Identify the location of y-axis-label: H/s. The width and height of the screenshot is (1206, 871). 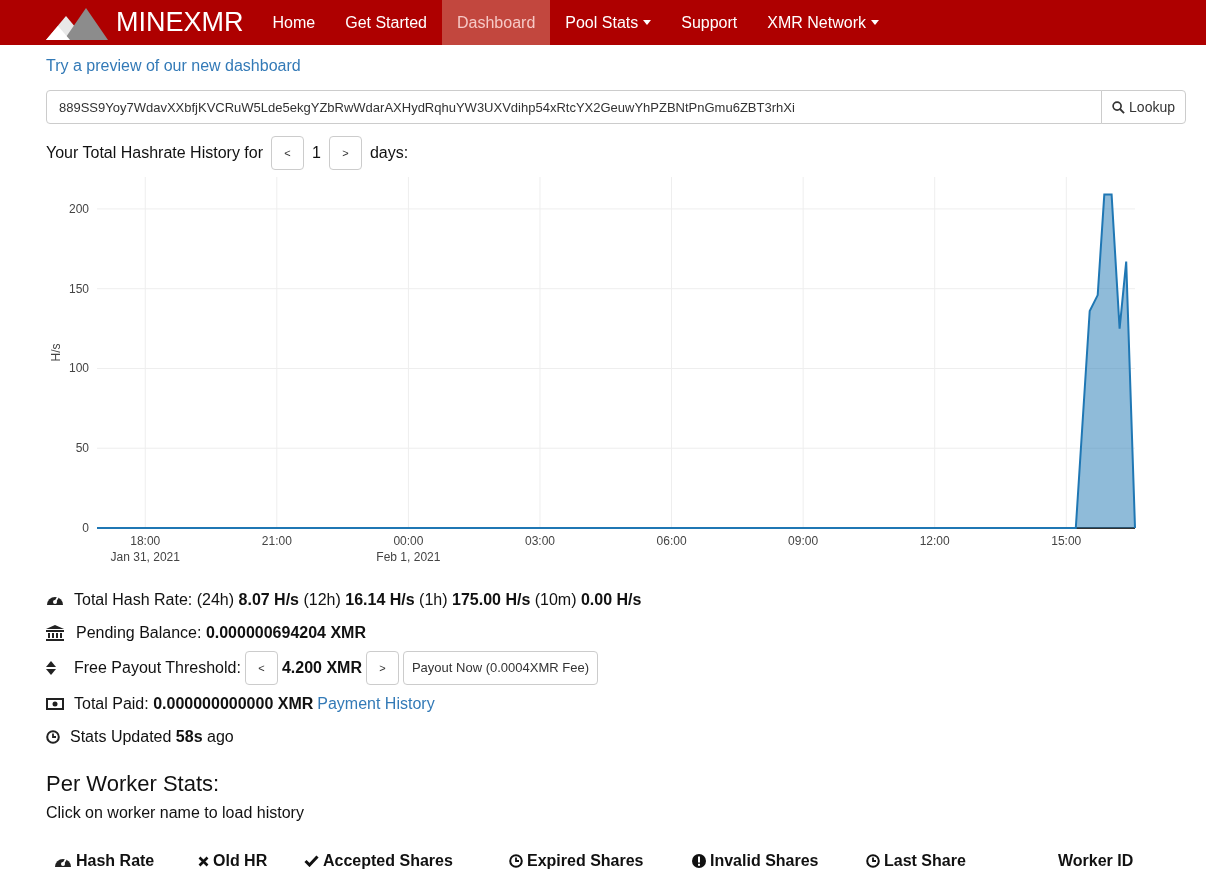
(56, 352).